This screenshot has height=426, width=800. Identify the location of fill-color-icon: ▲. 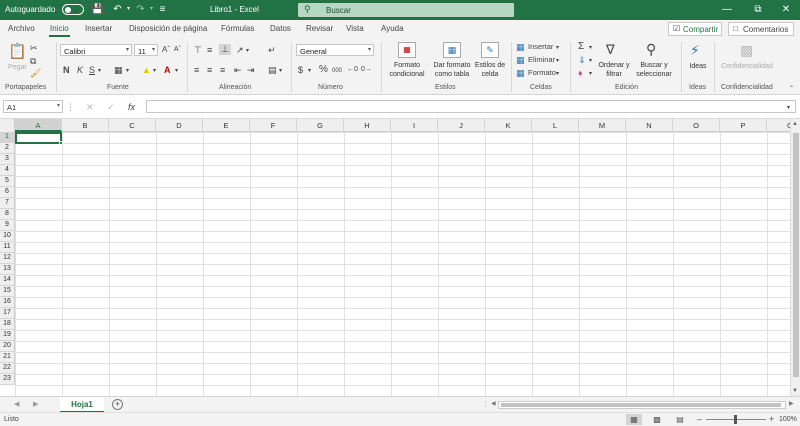
(146, 70).